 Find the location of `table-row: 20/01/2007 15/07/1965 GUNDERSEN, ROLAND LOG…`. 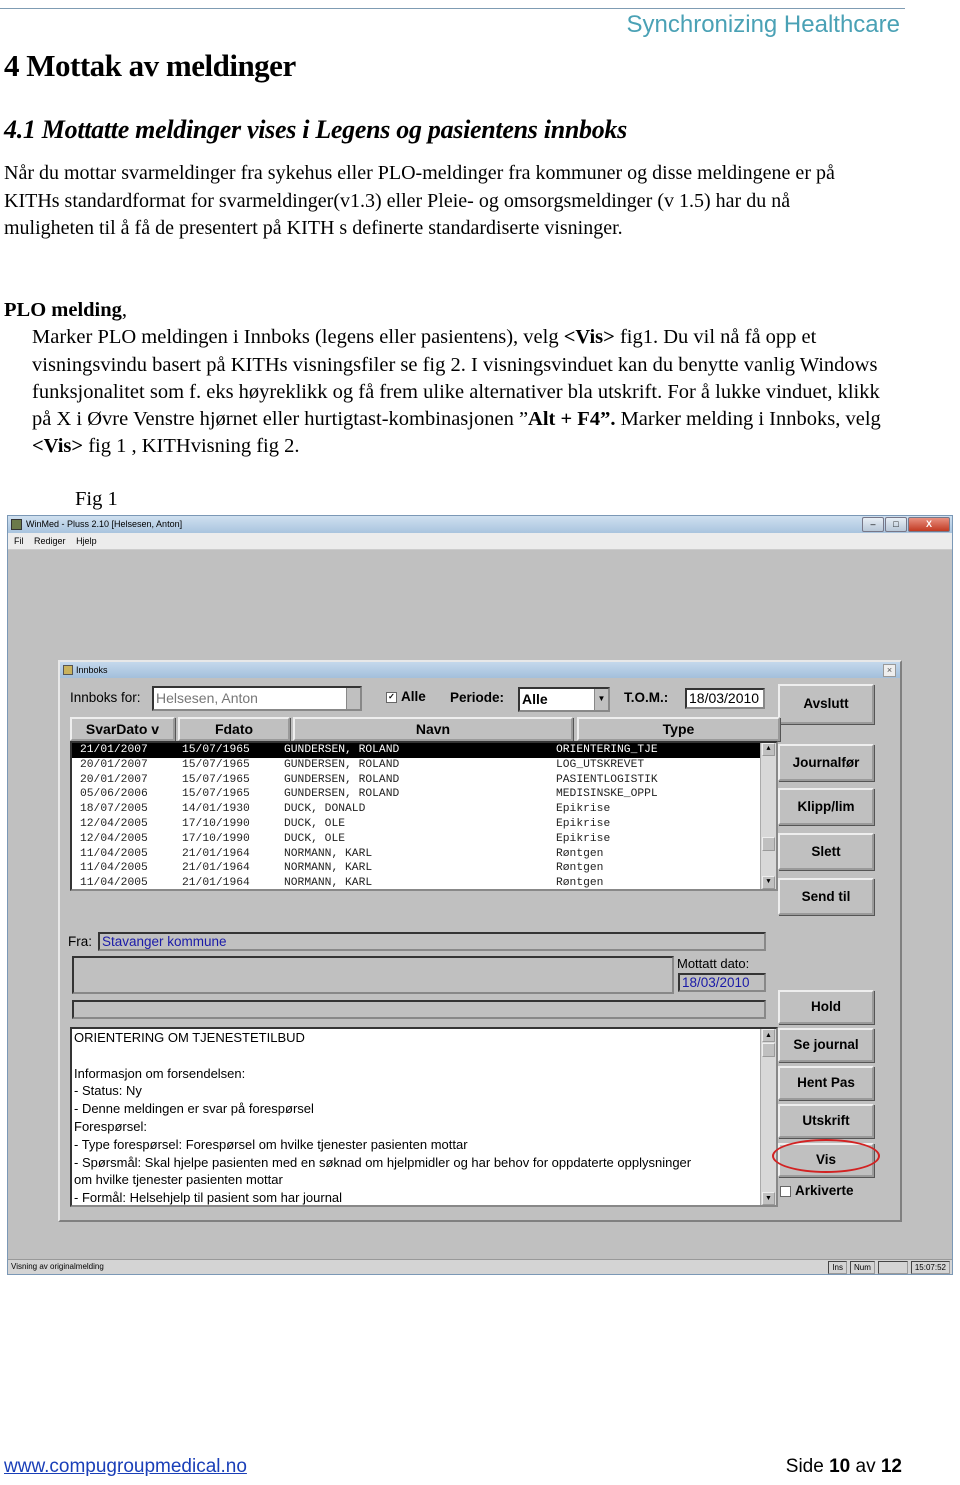

table-row: 20/01/2007 15/07/1965 GUNDERSEN, ROLAND LOG… is located at coordinates (424, 765).